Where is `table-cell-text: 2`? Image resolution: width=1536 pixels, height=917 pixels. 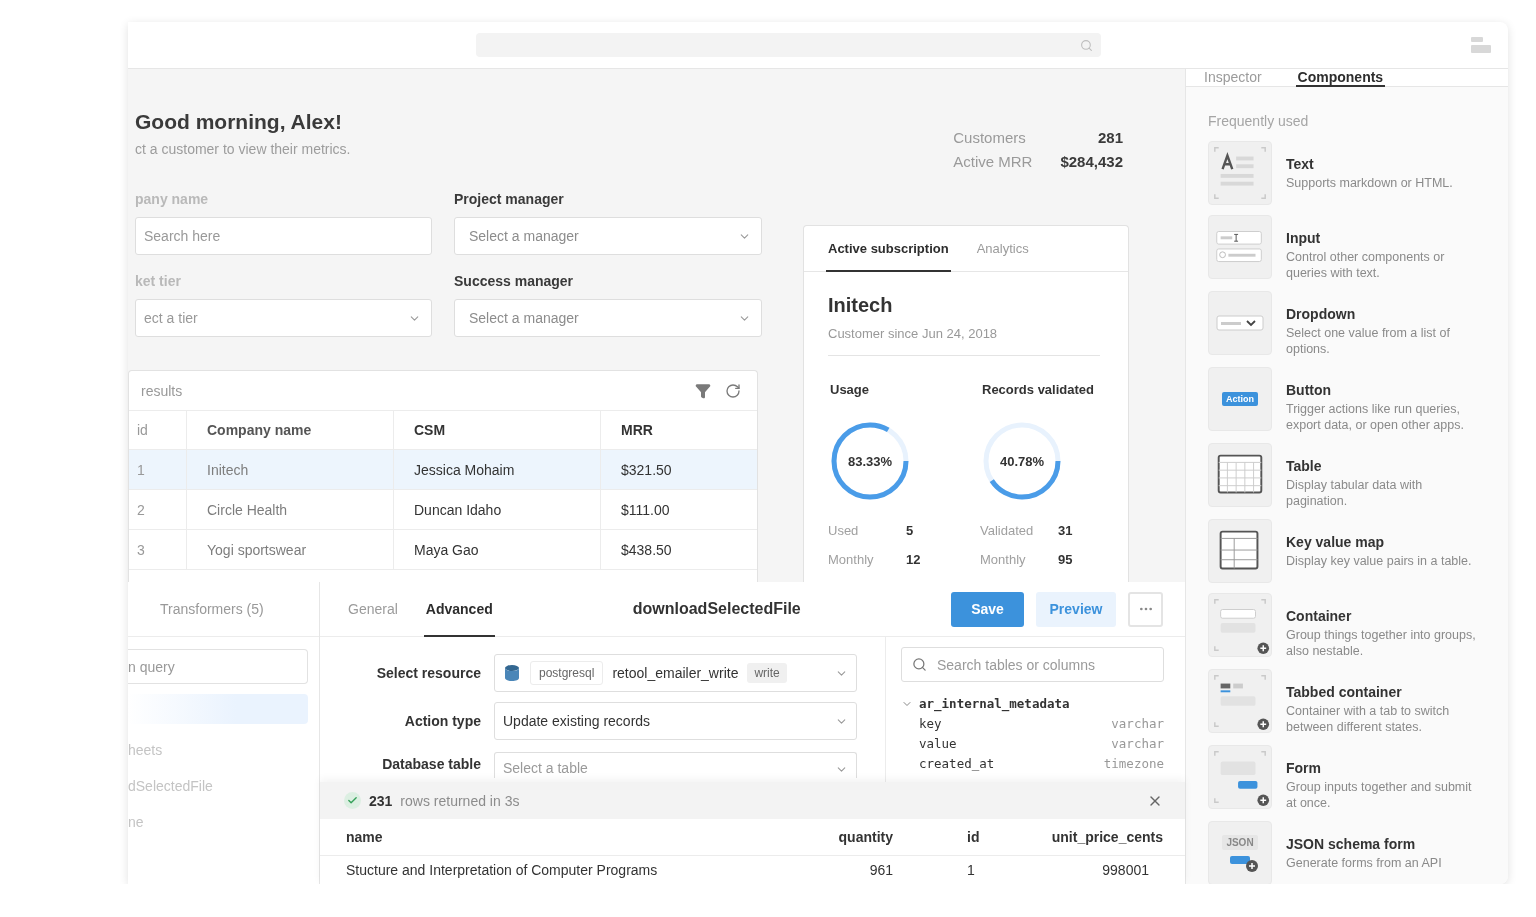 table-cell-text: 2 is located at coordinates (141, 510).